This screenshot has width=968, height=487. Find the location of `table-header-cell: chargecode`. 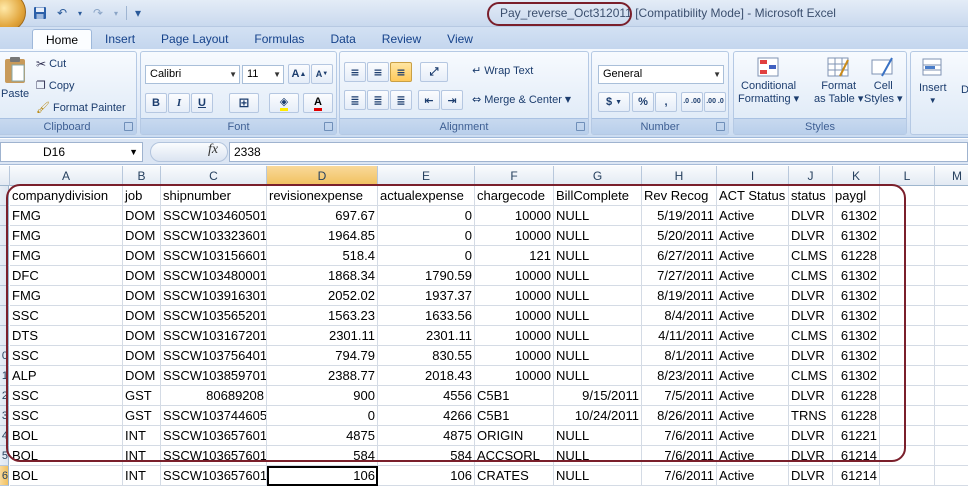

table-header-cell: chargecode is located at coordinates (514, 196).